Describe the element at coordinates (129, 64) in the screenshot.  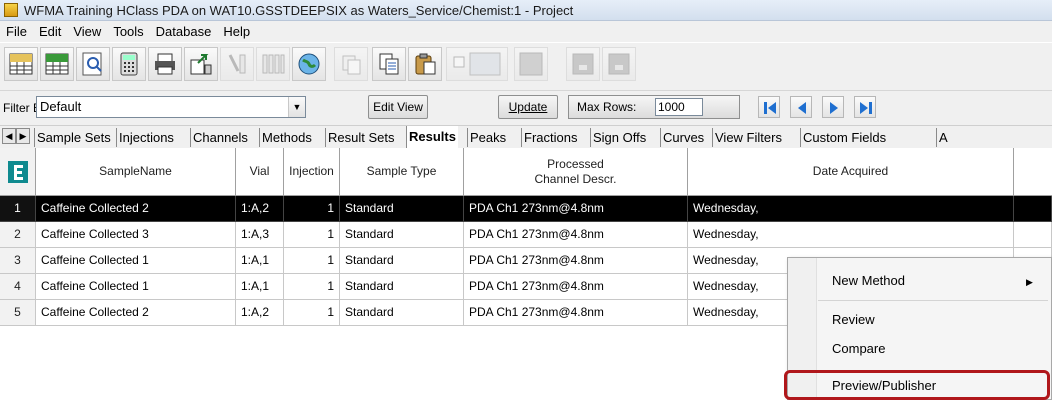
I see `calculator-icon` at that location.